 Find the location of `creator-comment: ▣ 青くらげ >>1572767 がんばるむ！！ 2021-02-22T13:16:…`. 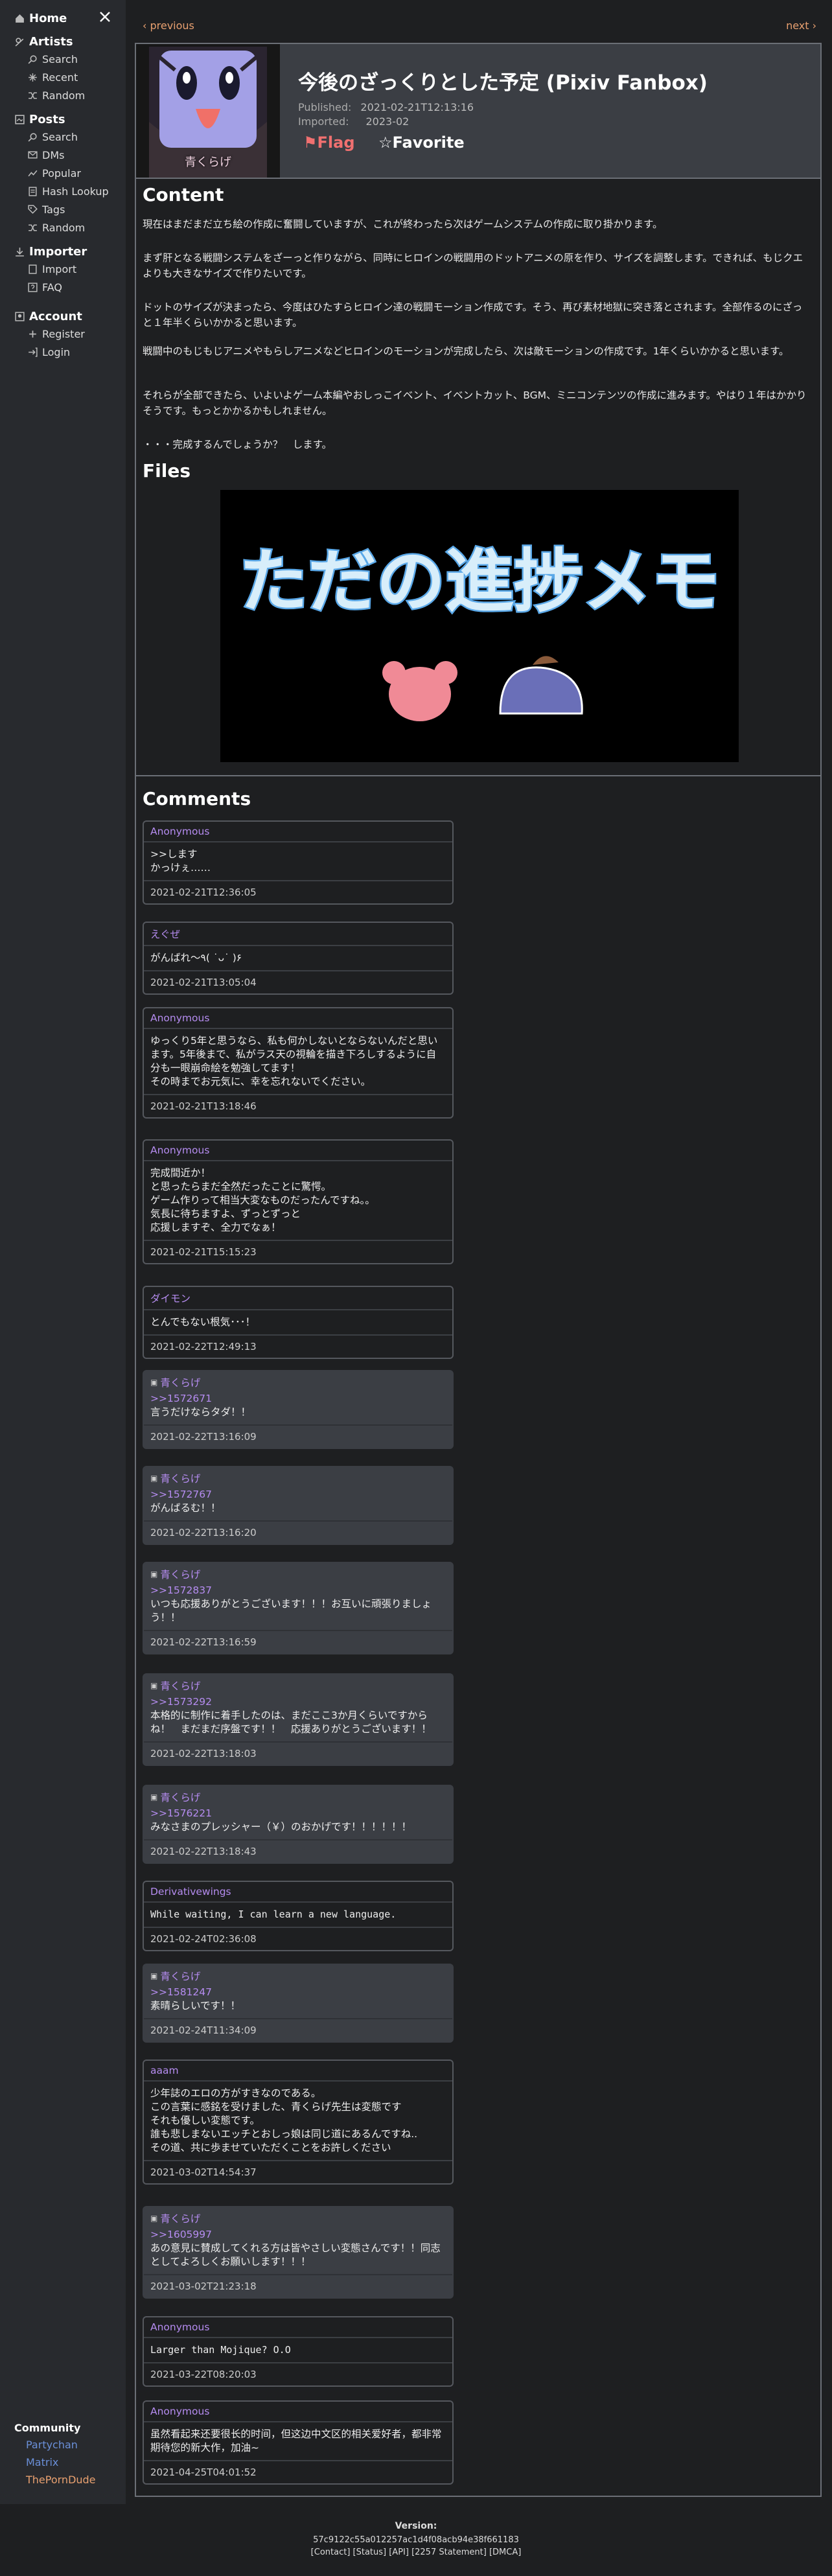

creator-comment: ▣ 青くらげ >>1572767 がんばるむ！！ 2021-02-22T13:16:… is located at coordinates (298, 1506).